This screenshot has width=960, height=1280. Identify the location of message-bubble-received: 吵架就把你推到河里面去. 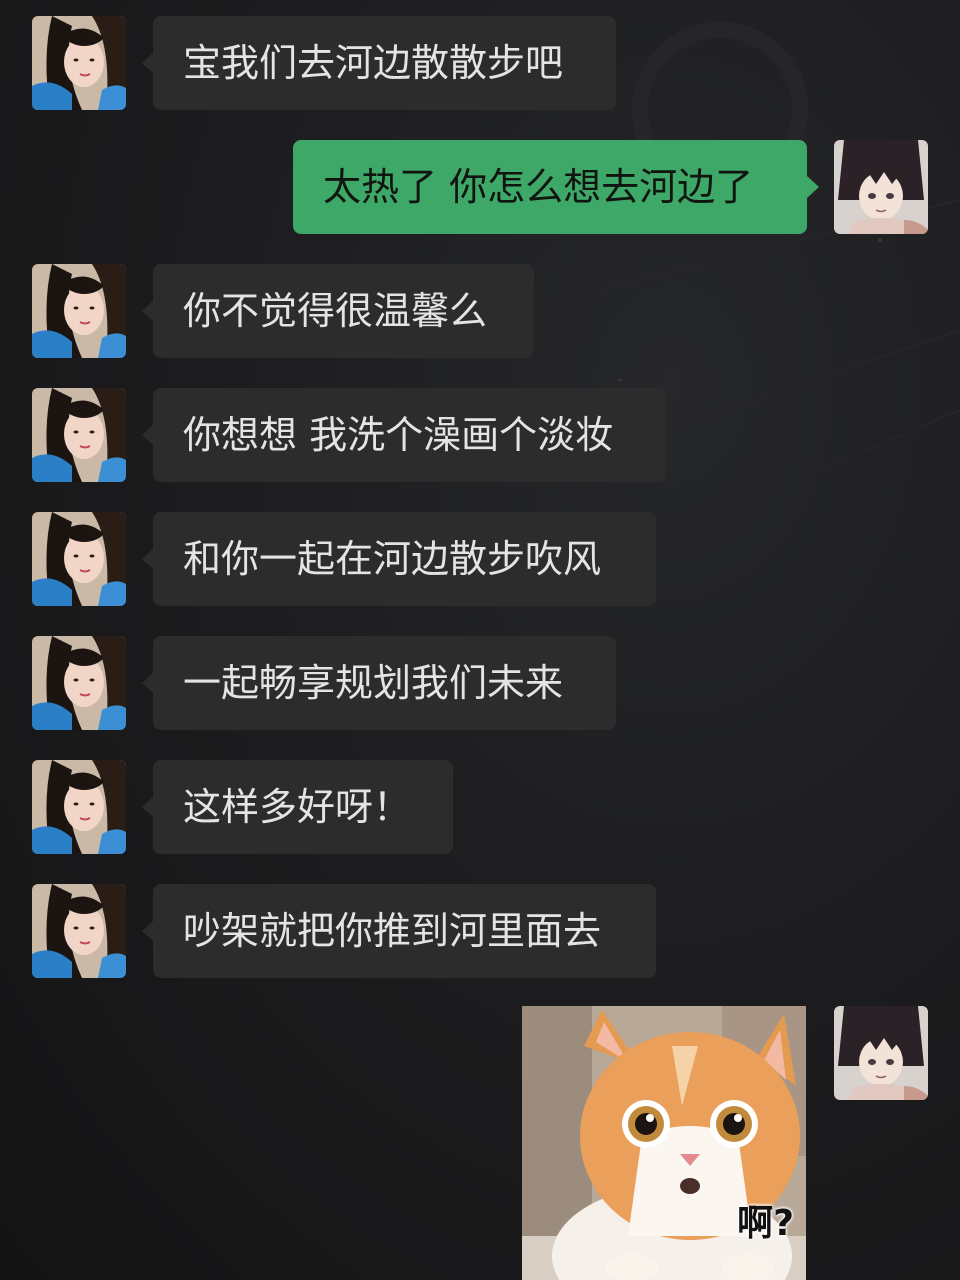
(404, 931).